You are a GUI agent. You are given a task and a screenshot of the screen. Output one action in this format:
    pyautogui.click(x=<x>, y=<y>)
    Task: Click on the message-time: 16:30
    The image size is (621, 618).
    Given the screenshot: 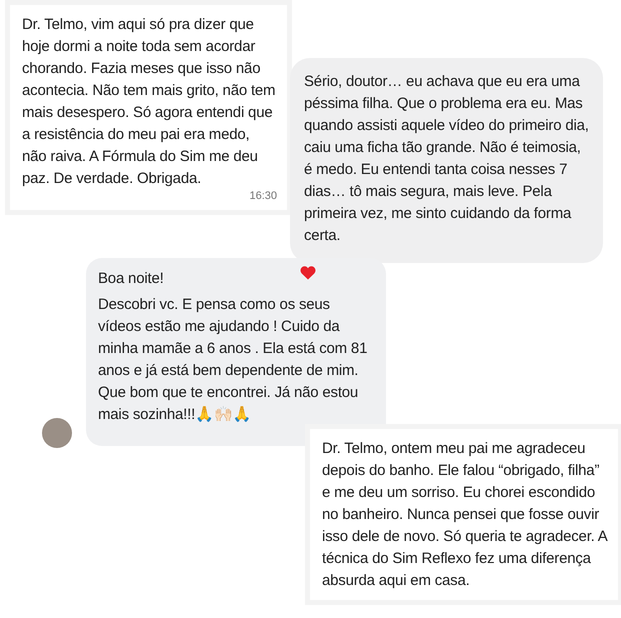 What is the action you would take?
    pyautogui.click(x=263, y=196)
    